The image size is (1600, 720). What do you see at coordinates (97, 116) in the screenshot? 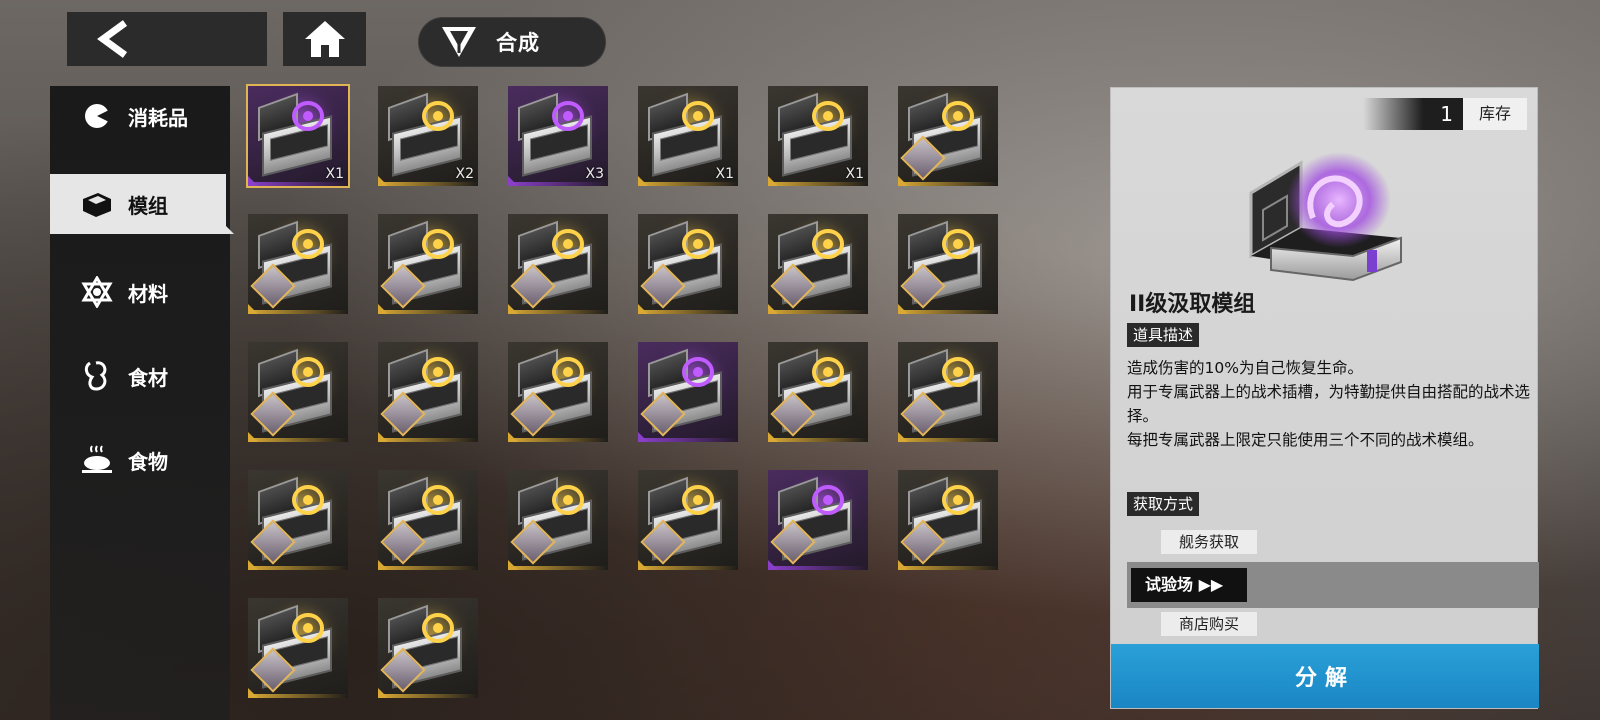
I see `consumable-icon` at bounding box center [97, 116].